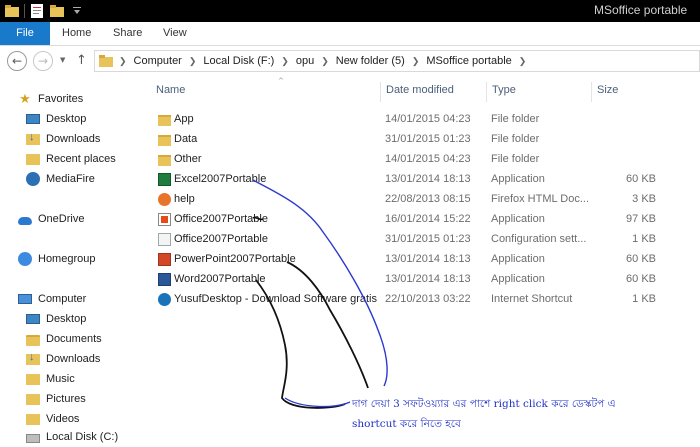 The width and height of the screenshot is (700, 447). What do you see at coordinates (33, 399) in the screenshot?
I see `pictures-icon` at bounding box center [33, 399].